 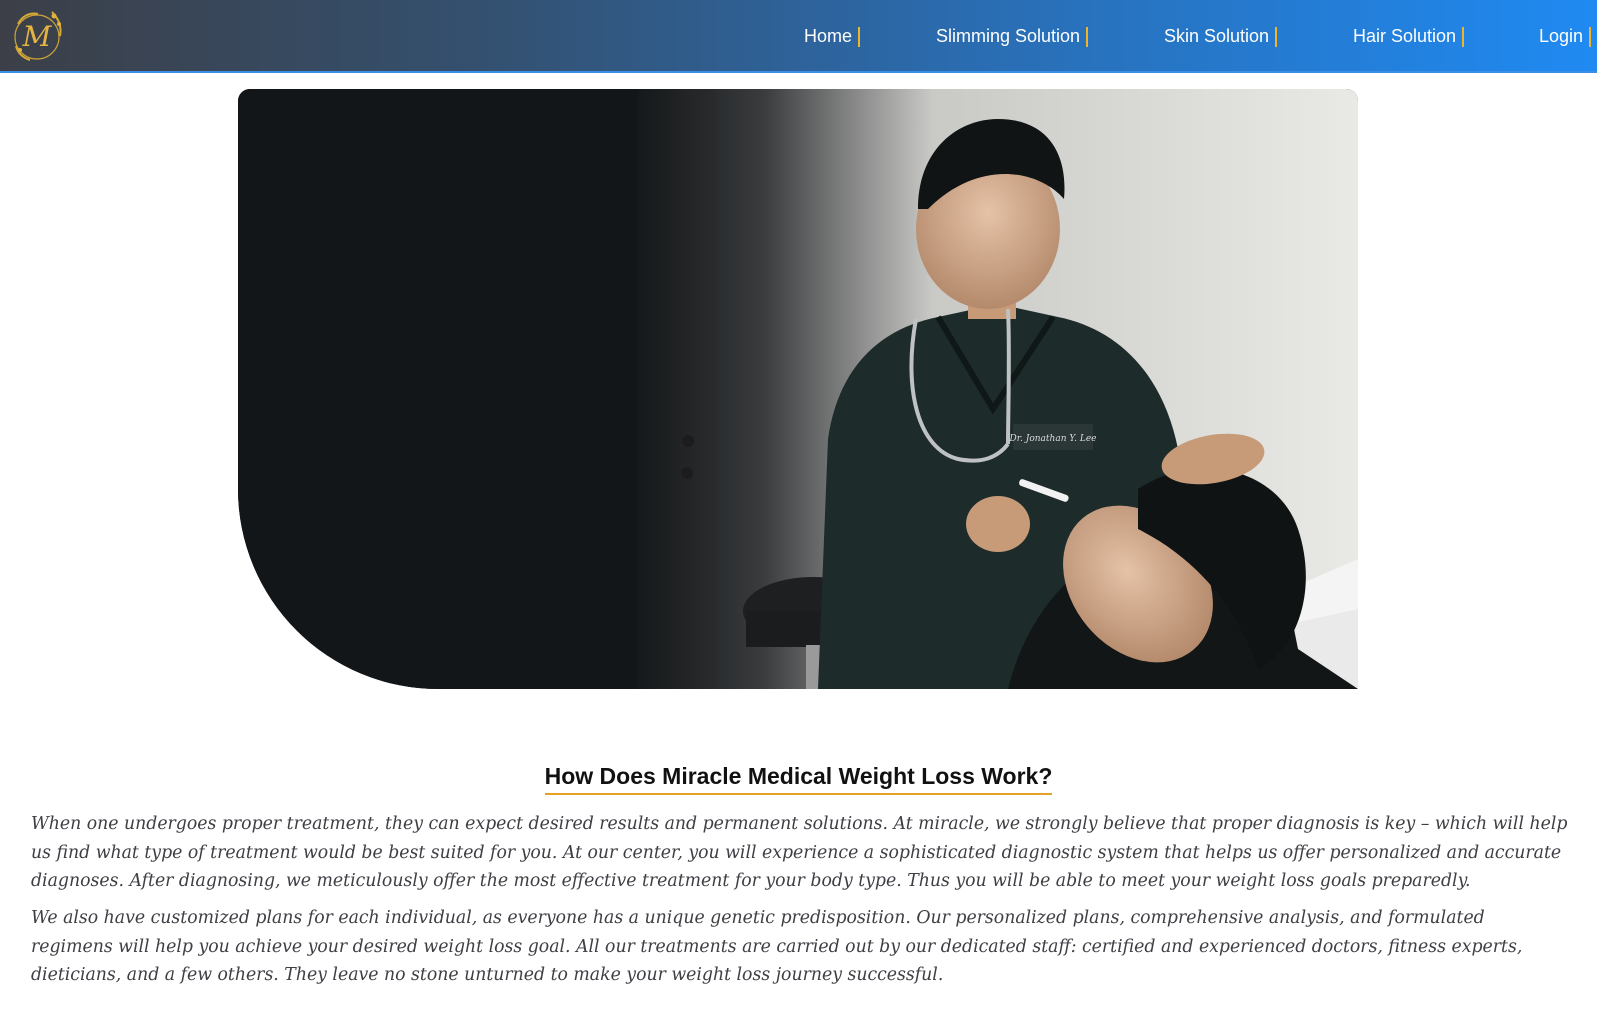 I want to click on svg-text: M, so click(x=37, y=36).